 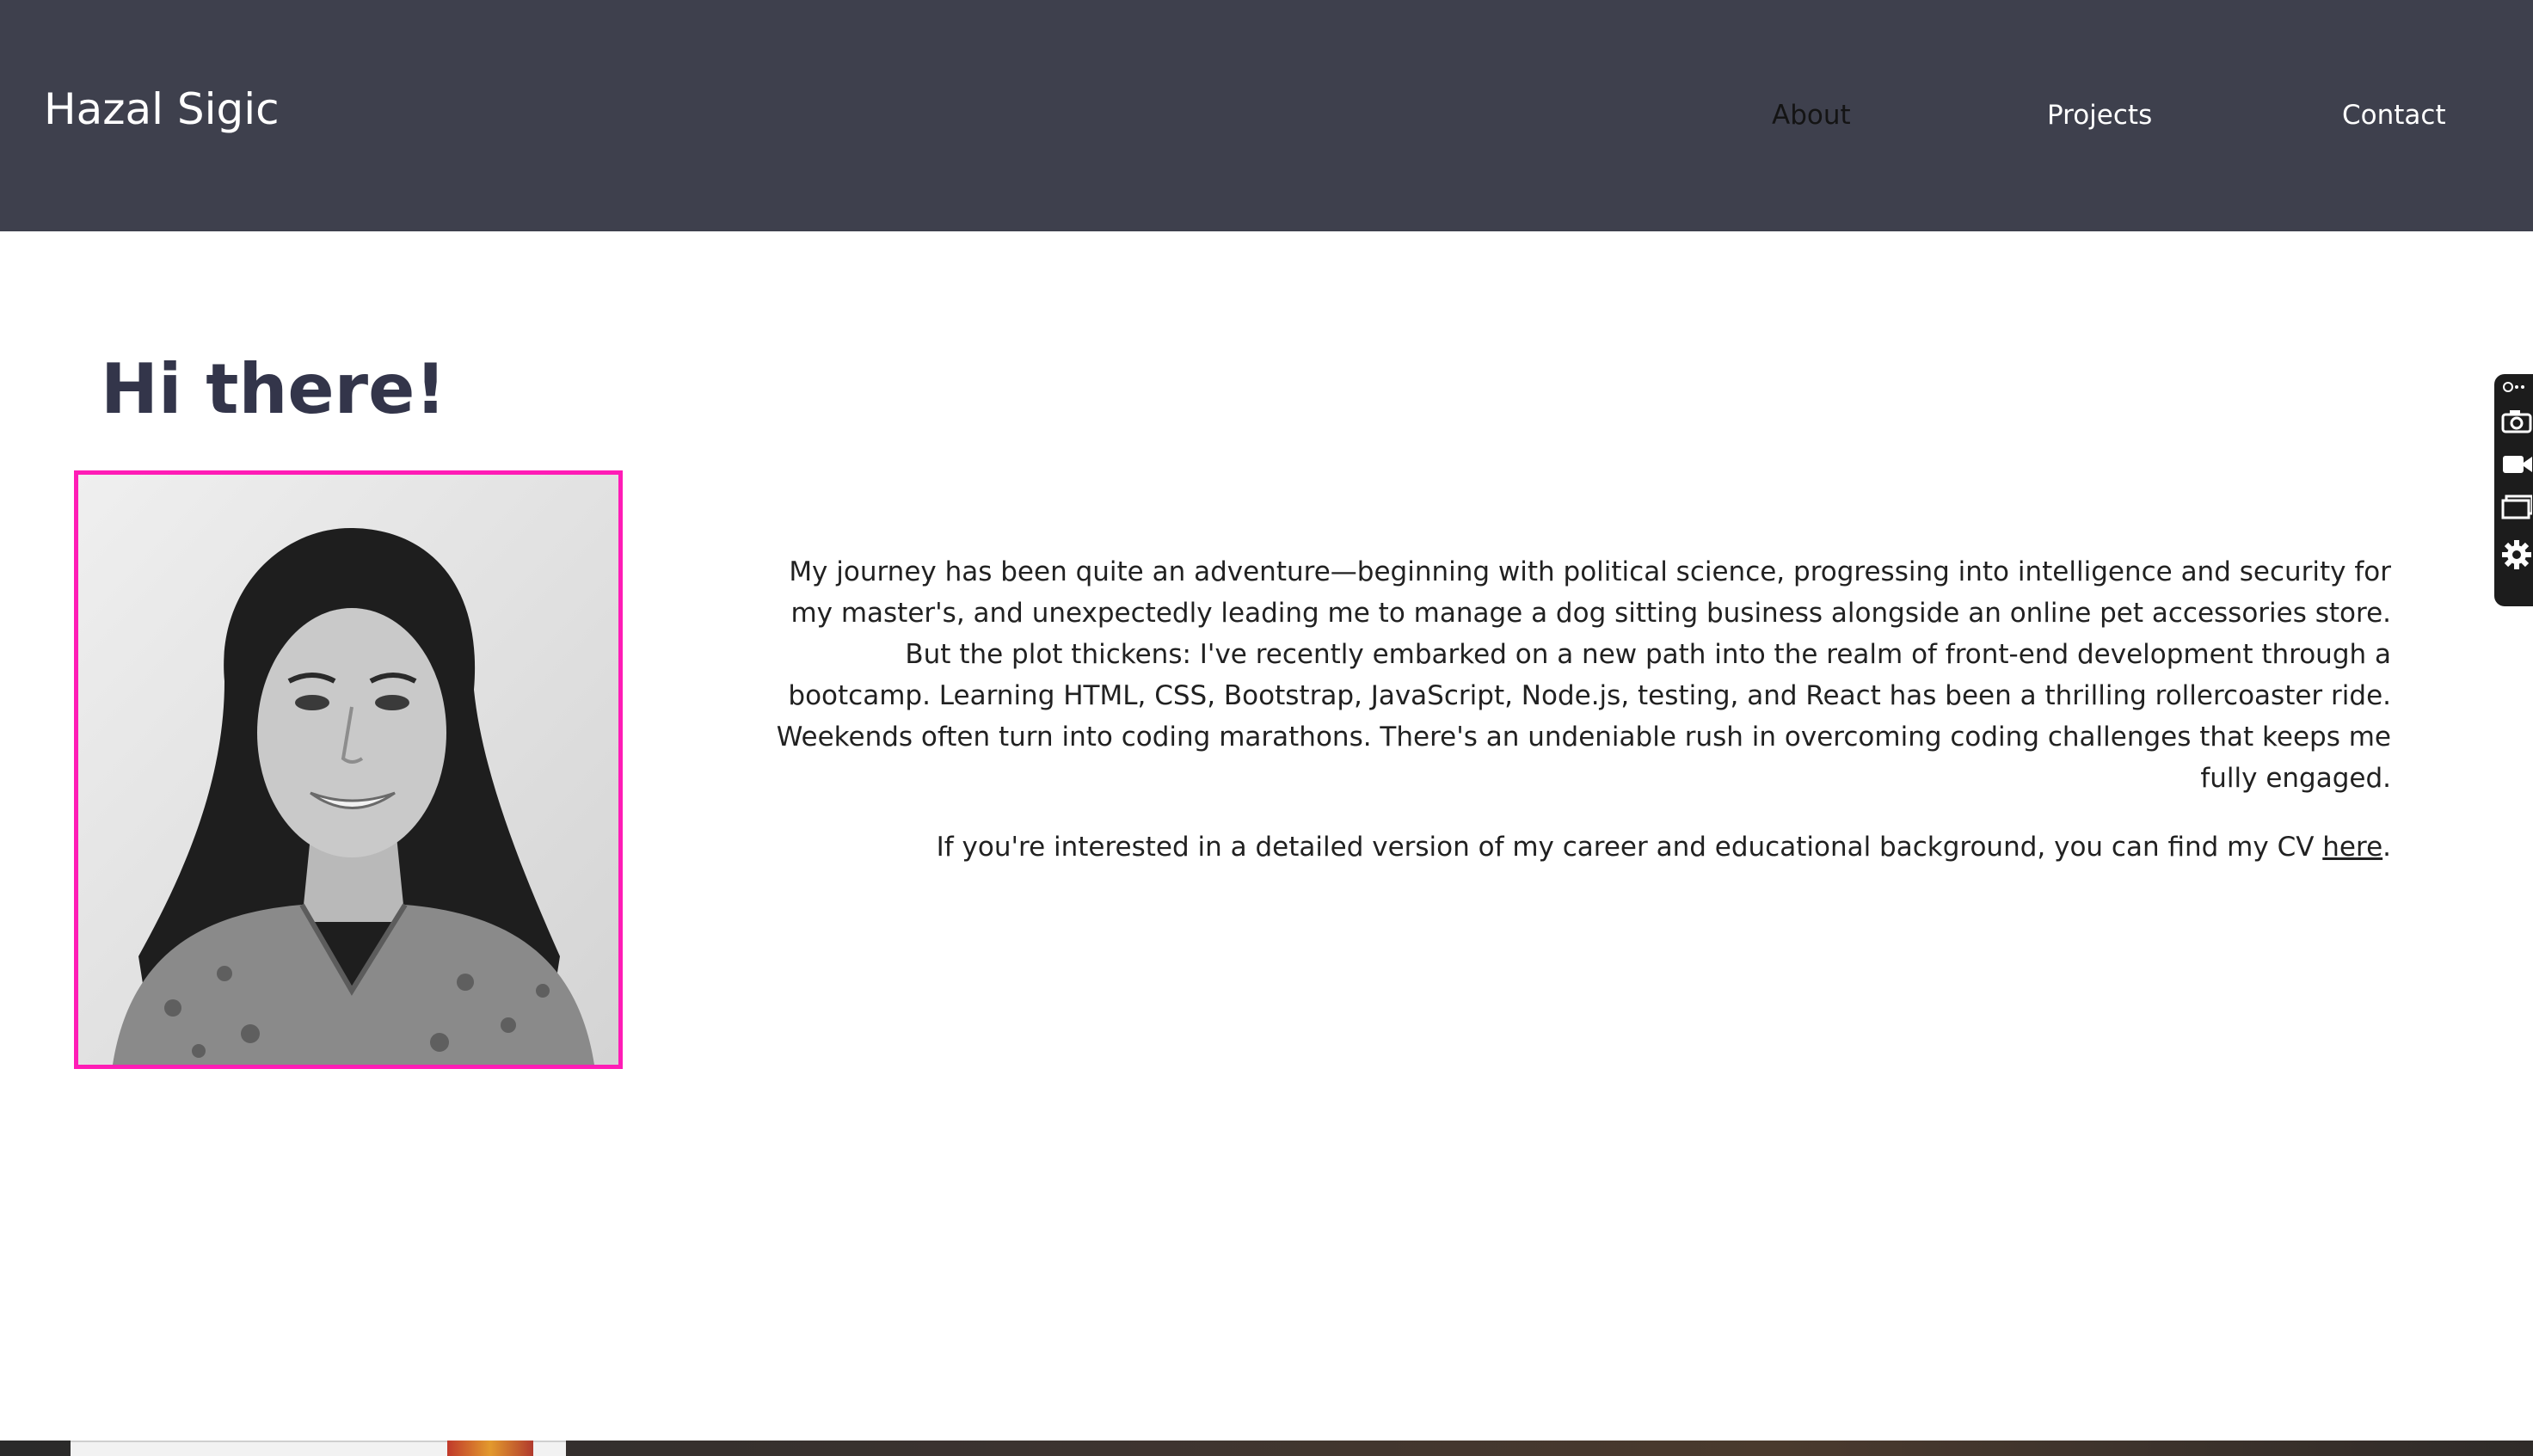 I want to click on screen-capture-toolbar, so click(x=2513, y=490).